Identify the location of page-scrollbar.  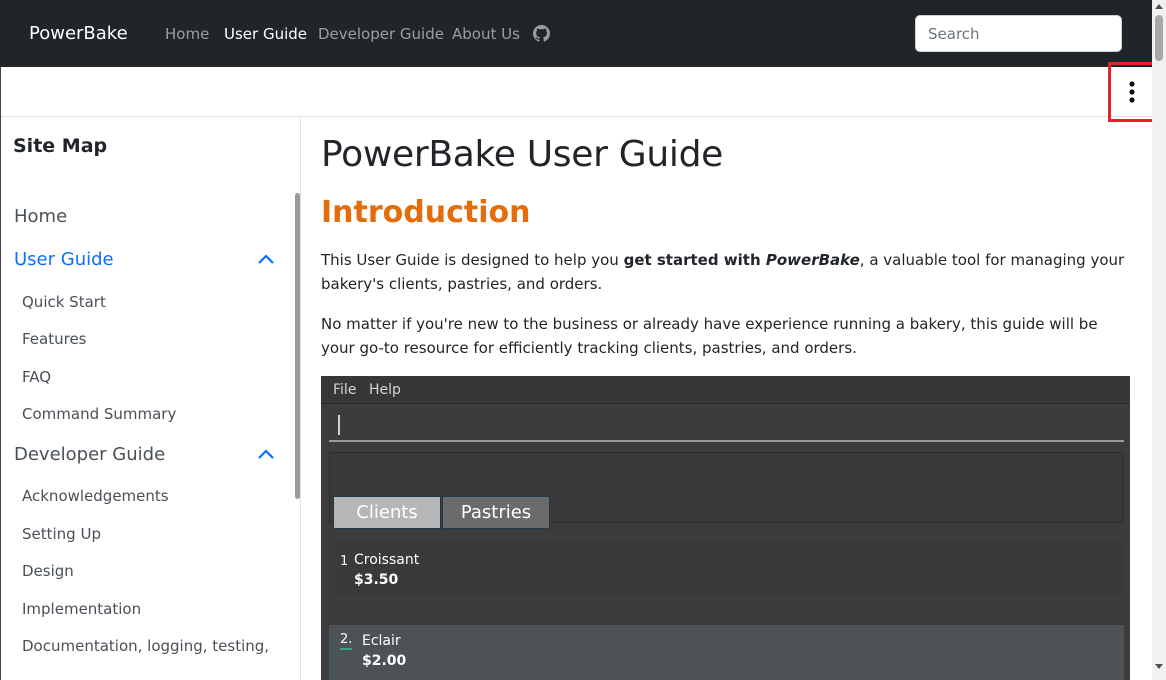
(1159, 340).